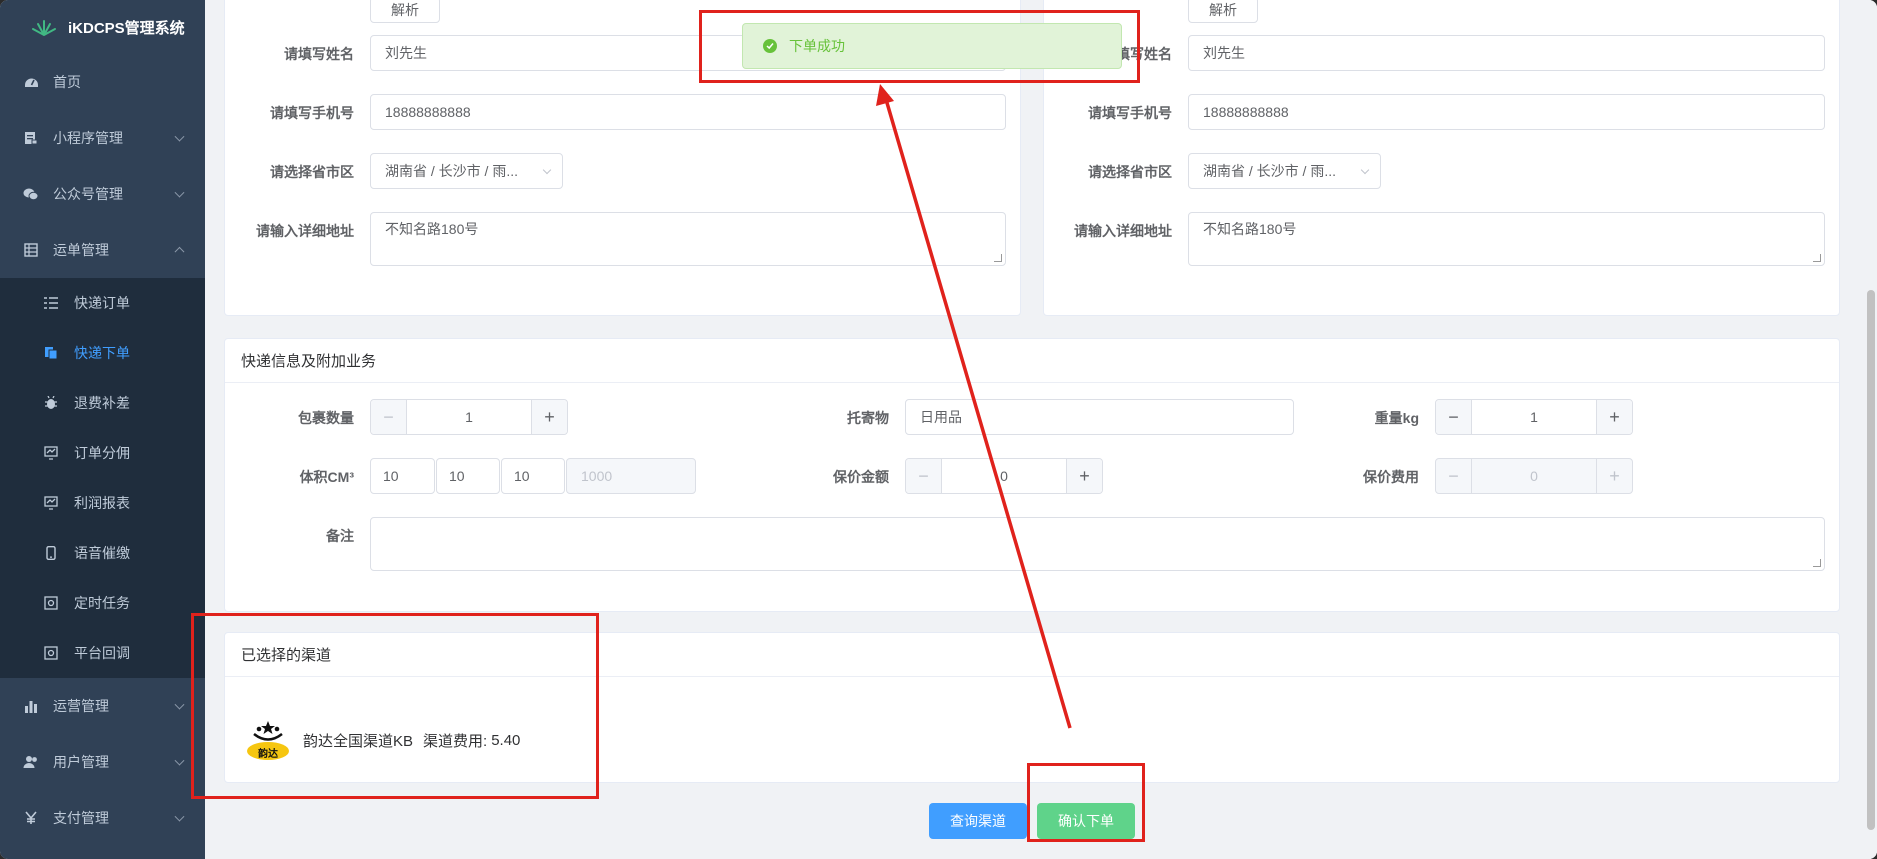 The height and width of the screenshot is (859, 1877). Describe the element at coordinates (31, 138) in the screenshot. I see `document-icon` at that location.